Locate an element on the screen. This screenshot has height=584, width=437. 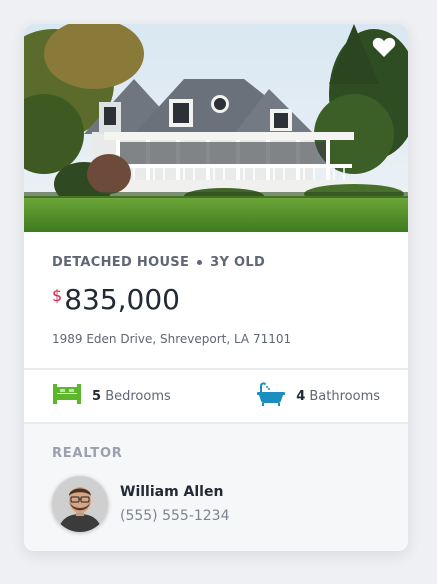
listing-meta: DETACHED HOUSE 3Y OLD is located at coordinates (220, 262).